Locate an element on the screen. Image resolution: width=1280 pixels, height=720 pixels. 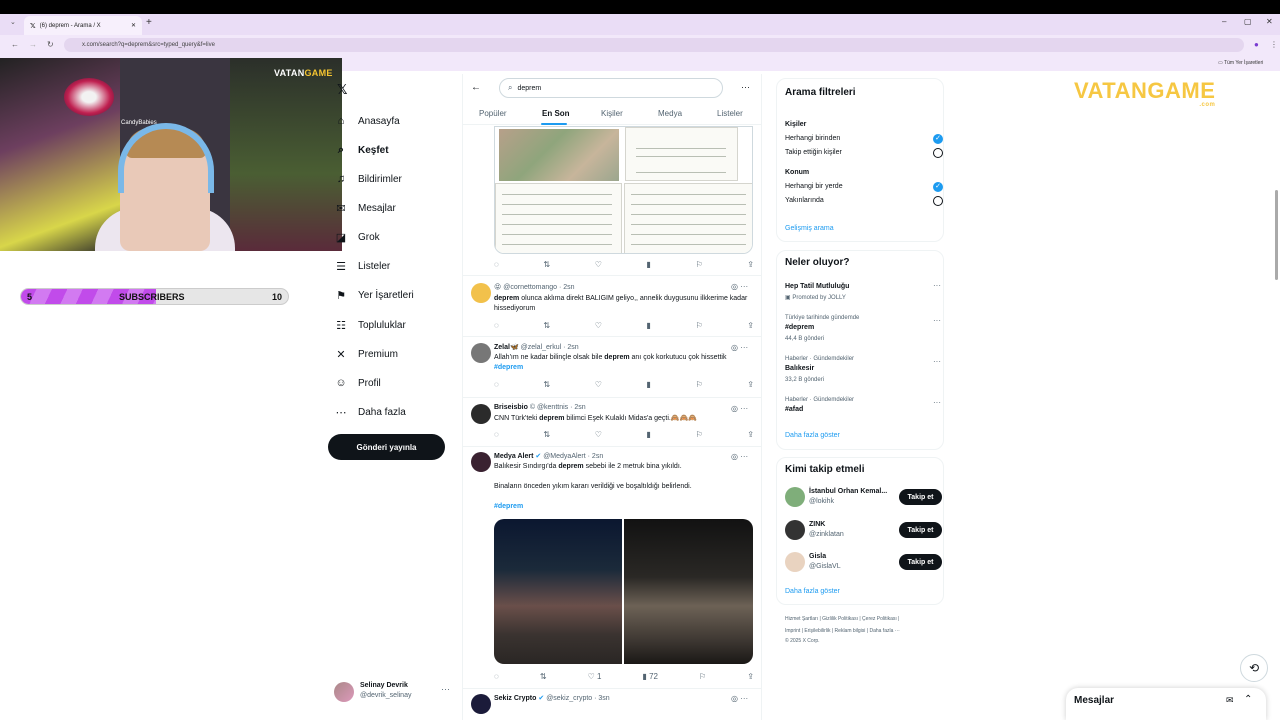
close-window-button: ✕ is located at coordinates (1269, 21).